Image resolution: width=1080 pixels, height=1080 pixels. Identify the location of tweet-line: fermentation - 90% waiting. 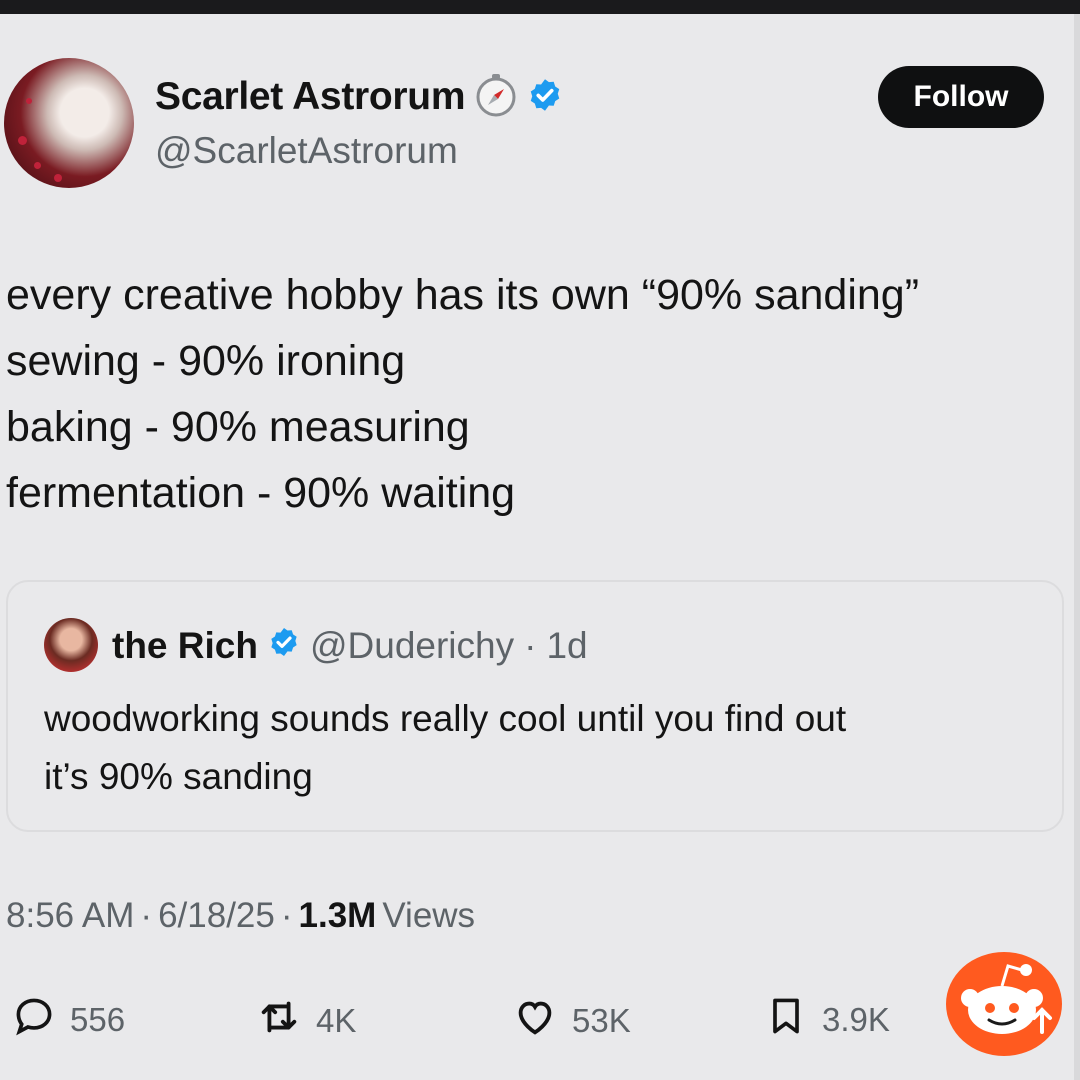
(261, 493).